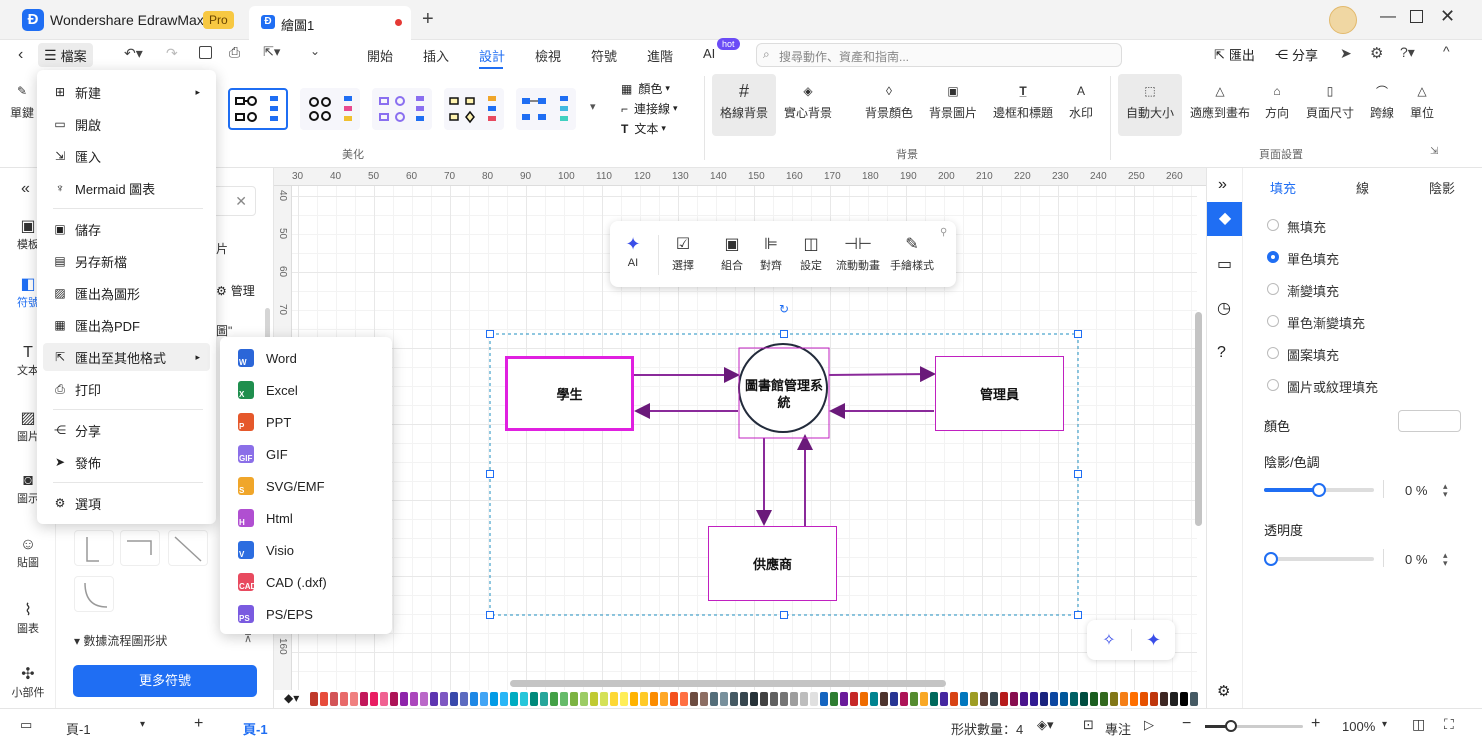  What do you see at coordinates (1422, 99) in the screenshot?
I see `unit-button: △ 單位` at bounding box center [1422, 99].